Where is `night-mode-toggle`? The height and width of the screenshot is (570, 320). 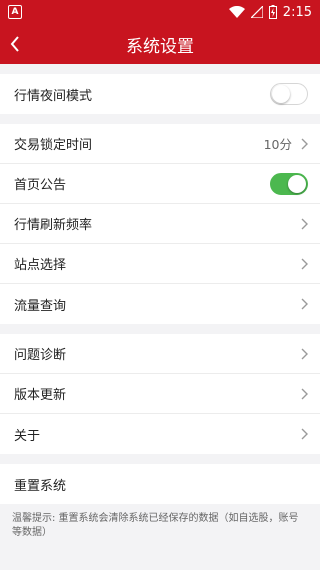
night-mode-toggle is located at coordinates (289, 94).